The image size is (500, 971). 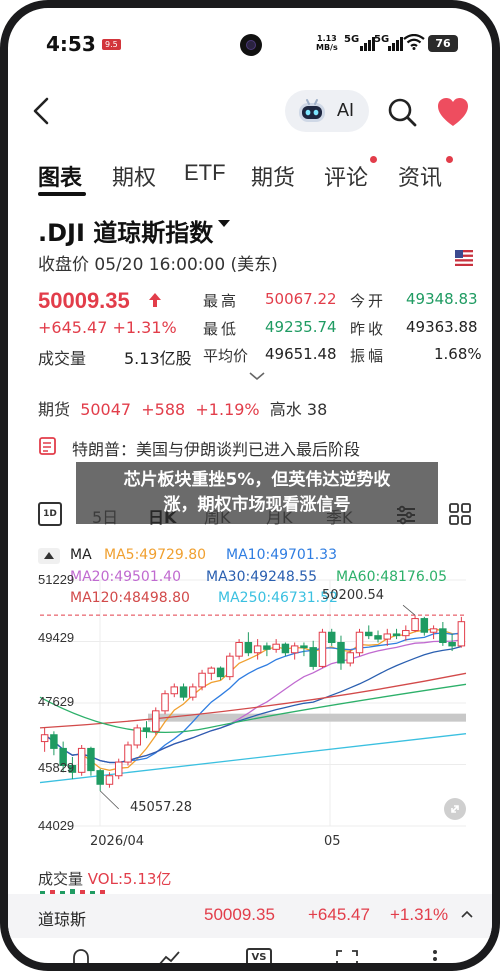 What do you see at coordinates (382, 39) in the screenshot?
I see `signal-label-2: 5G` at bounding box center [382, 39].